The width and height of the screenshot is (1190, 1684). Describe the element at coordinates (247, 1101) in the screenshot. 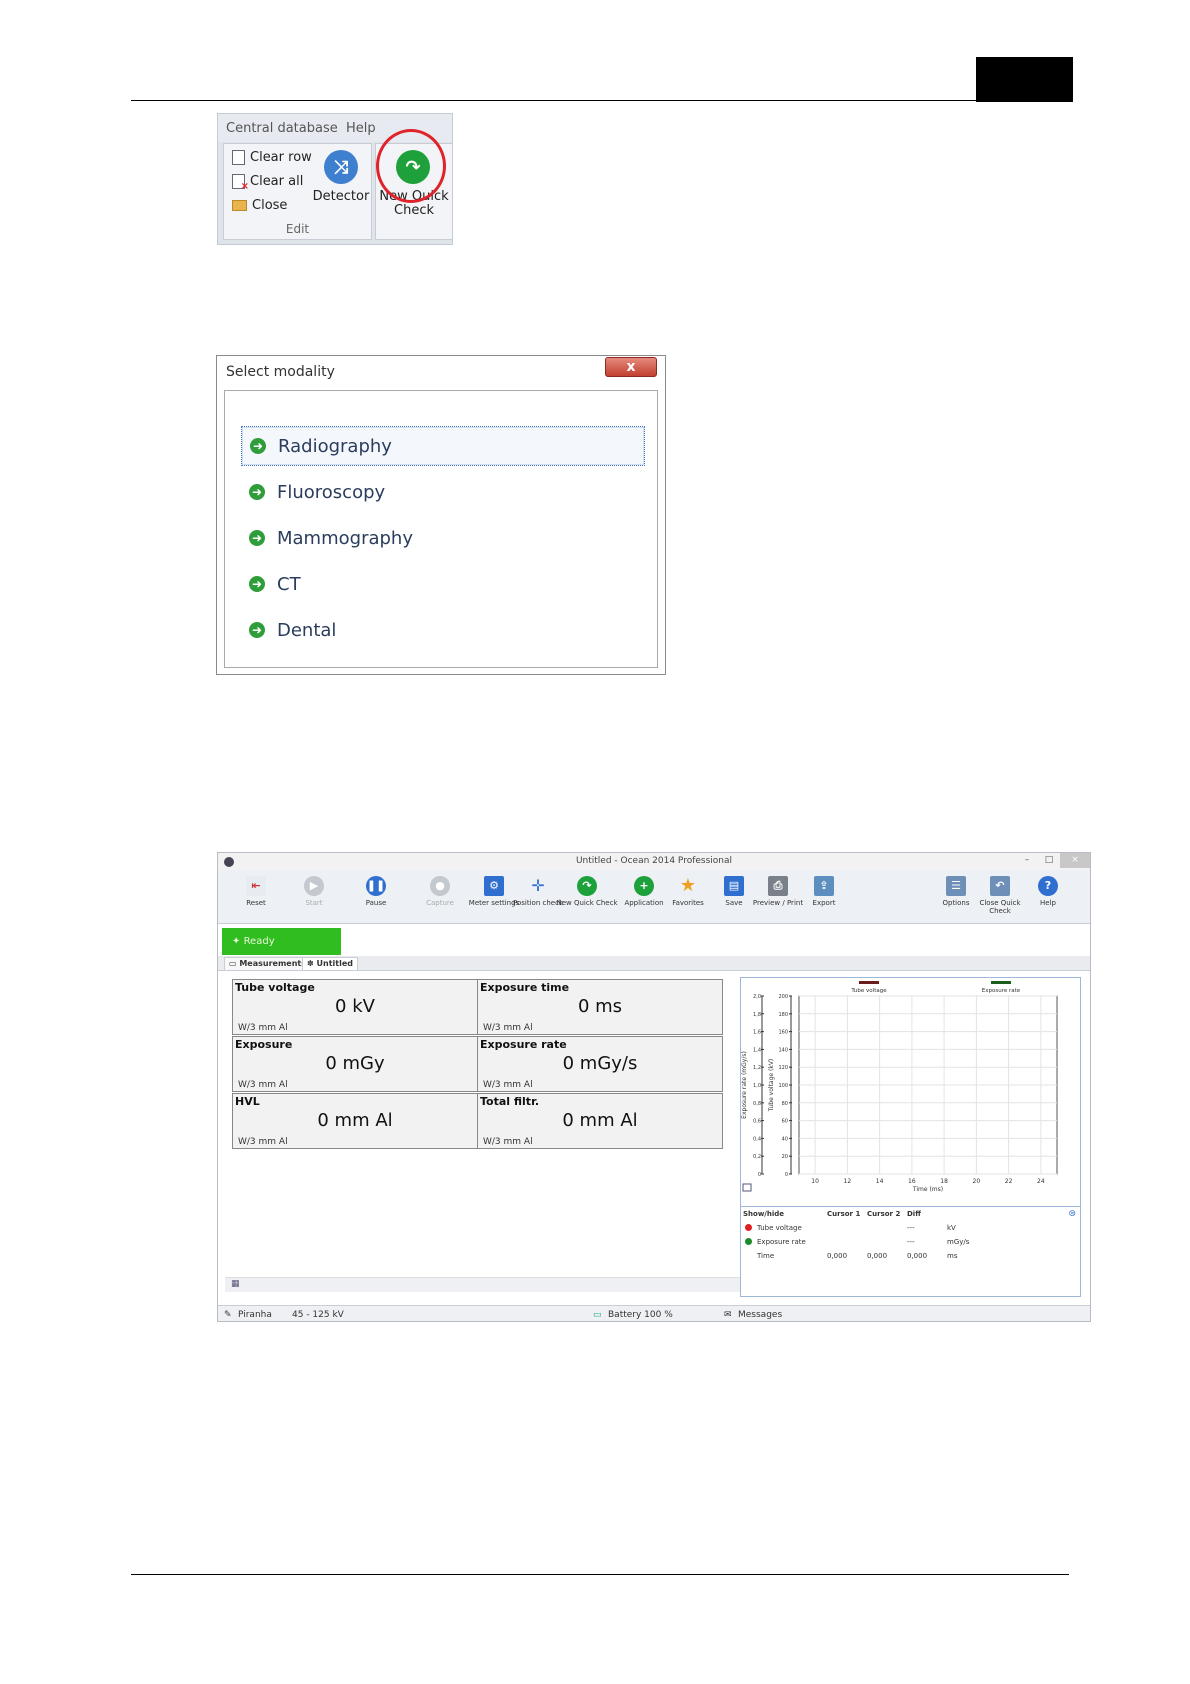

I see `measurement-label: HVL` at that location.